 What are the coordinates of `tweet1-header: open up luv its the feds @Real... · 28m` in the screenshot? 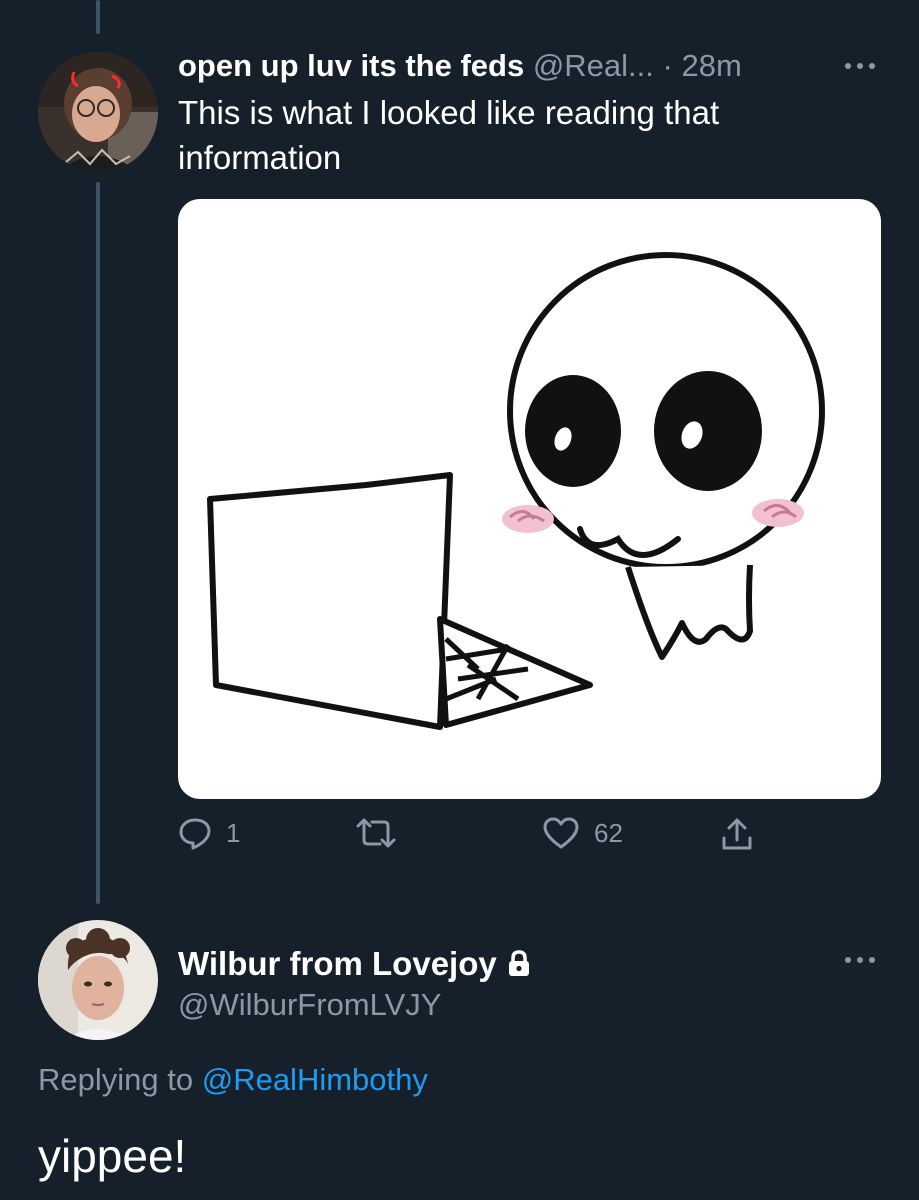 It's located at (460, 66).